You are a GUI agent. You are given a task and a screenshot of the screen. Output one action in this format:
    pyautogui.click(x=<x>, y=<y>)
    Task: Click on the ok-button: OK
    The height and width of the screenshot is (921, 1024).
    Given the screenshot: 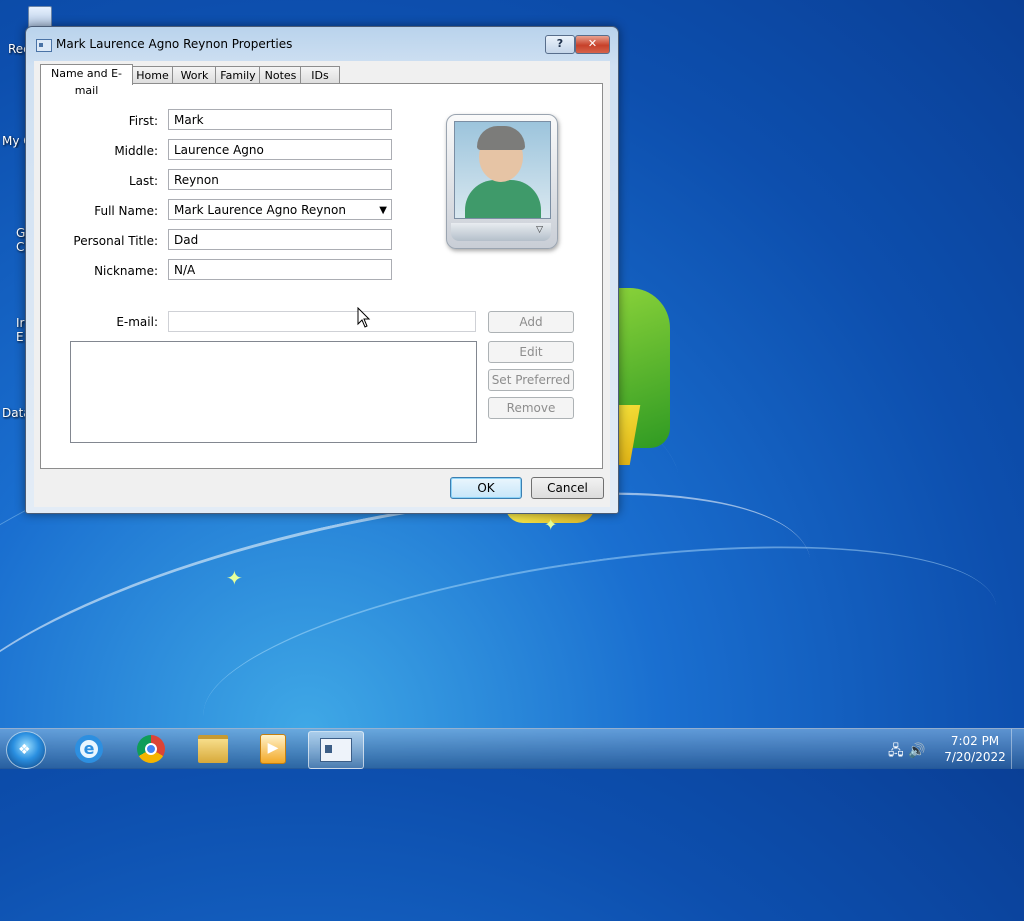 What is the action you would take?
    pyautogui.click(x=486, y=488)
    